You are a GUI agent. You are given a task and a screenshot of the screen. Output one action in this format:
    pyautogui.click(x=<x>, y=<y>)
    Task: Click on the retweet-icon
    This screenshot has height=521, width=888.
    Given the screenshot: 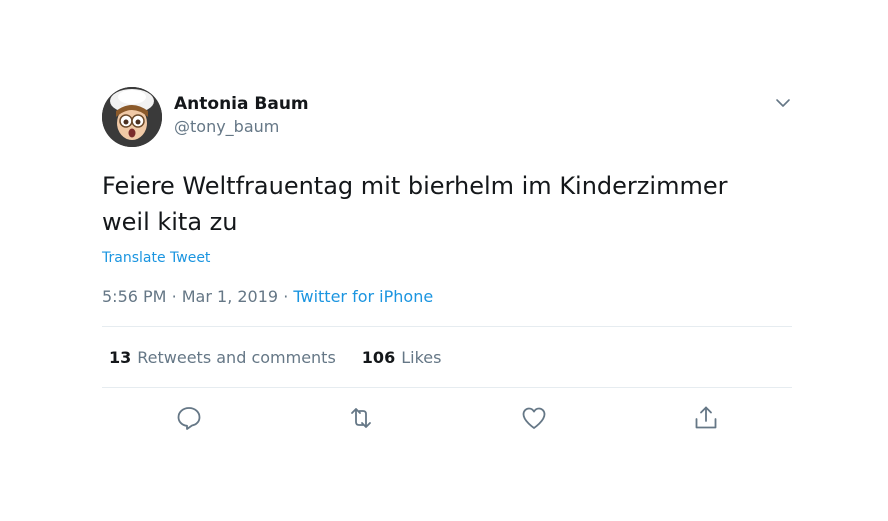 What is the action you would take?
    pyautogui.click(x=361, y=418)
    